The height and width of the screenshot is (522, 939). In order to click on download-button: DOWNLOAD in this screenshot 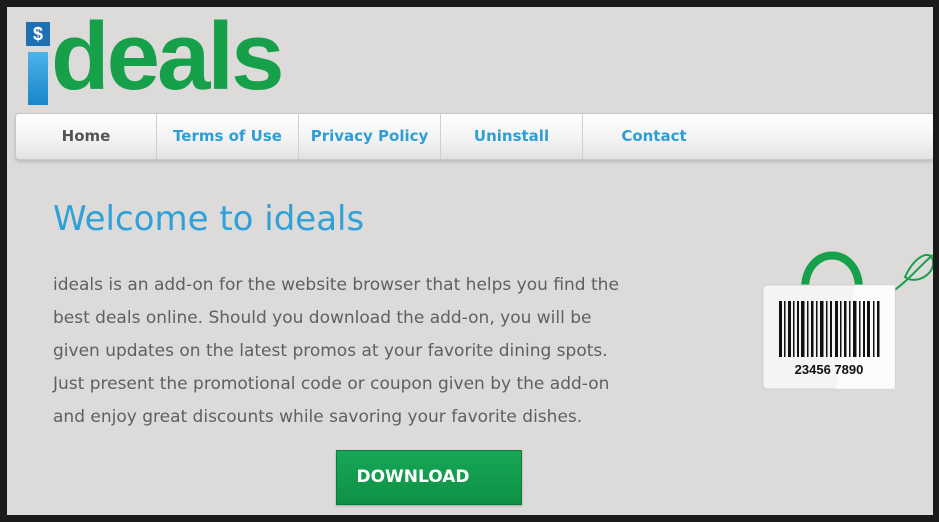, I will do `click(429, 477)`.